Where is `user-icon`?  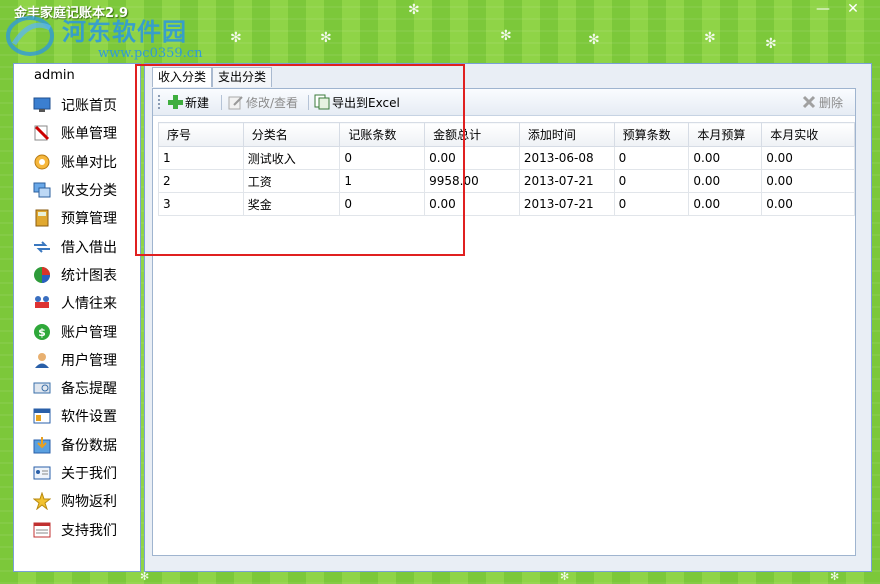 user-icon is located at coordinates (42, 360).